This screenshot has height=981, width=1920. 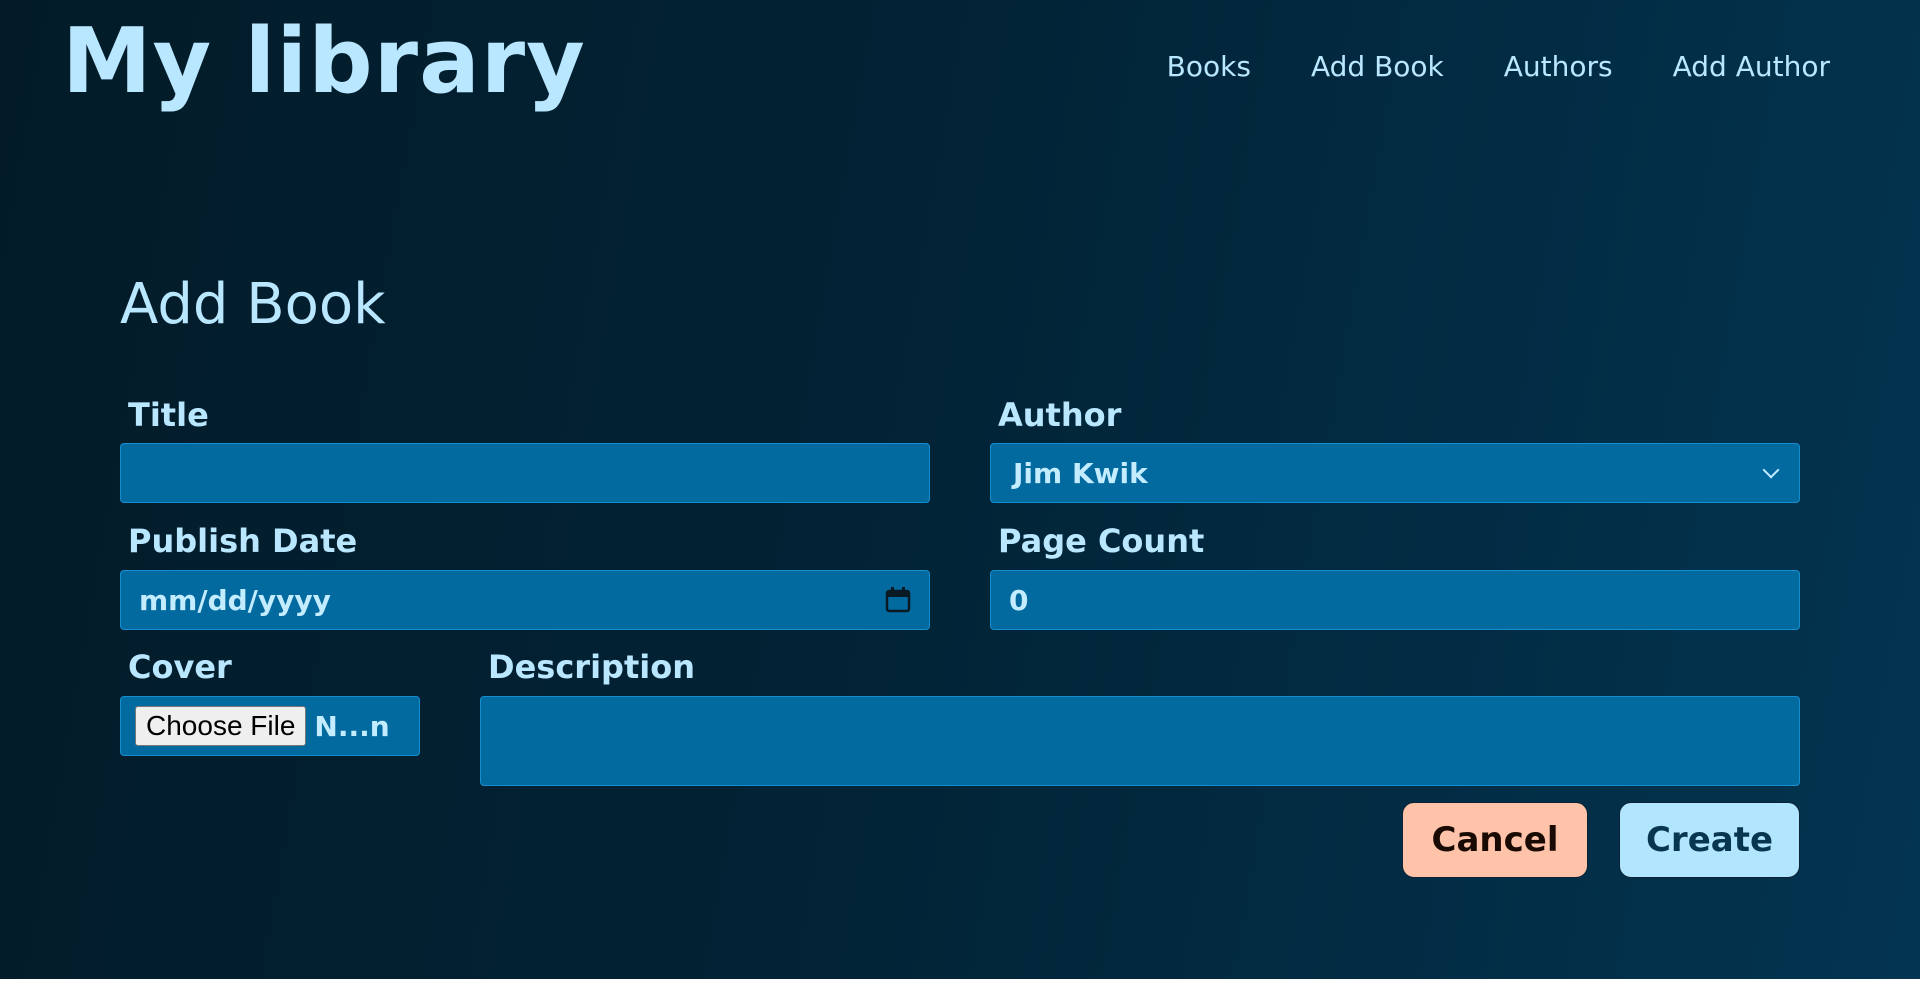 What do you see at coordinates (221, 726) in the screenshot?
I see `choose-file-button: Choose File` at bounding box center [221, 726].